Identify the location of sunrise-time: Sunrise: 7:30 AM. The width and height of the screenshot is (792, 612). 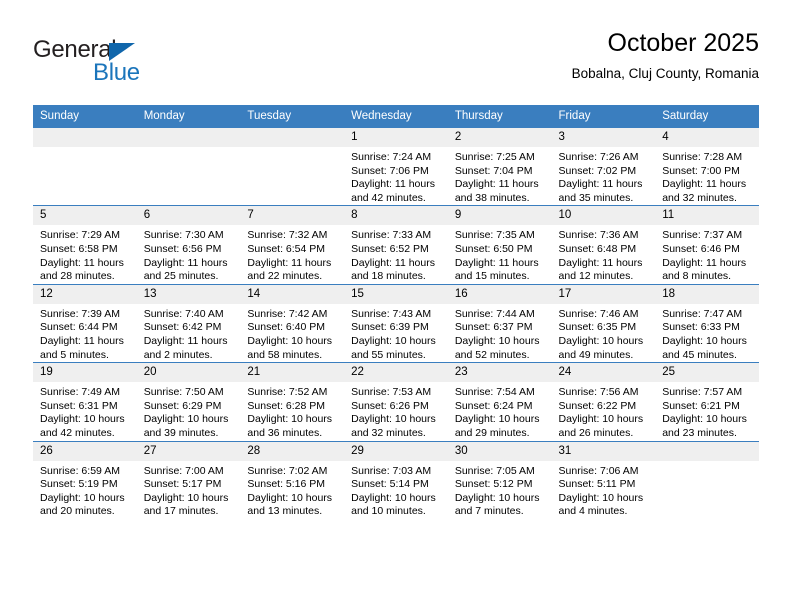
(183, 235).